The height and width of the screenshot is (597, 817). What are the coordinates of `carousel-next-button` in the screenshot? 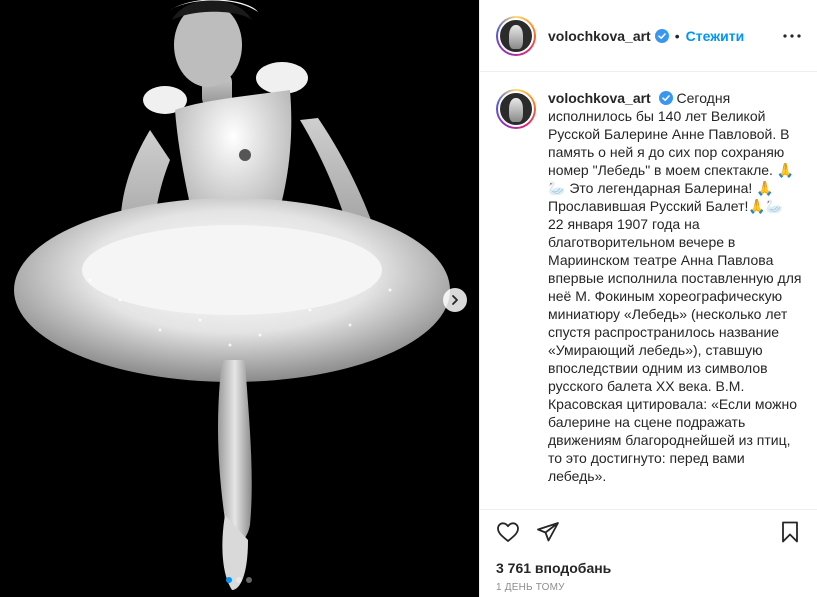 It's located at (455, 300).